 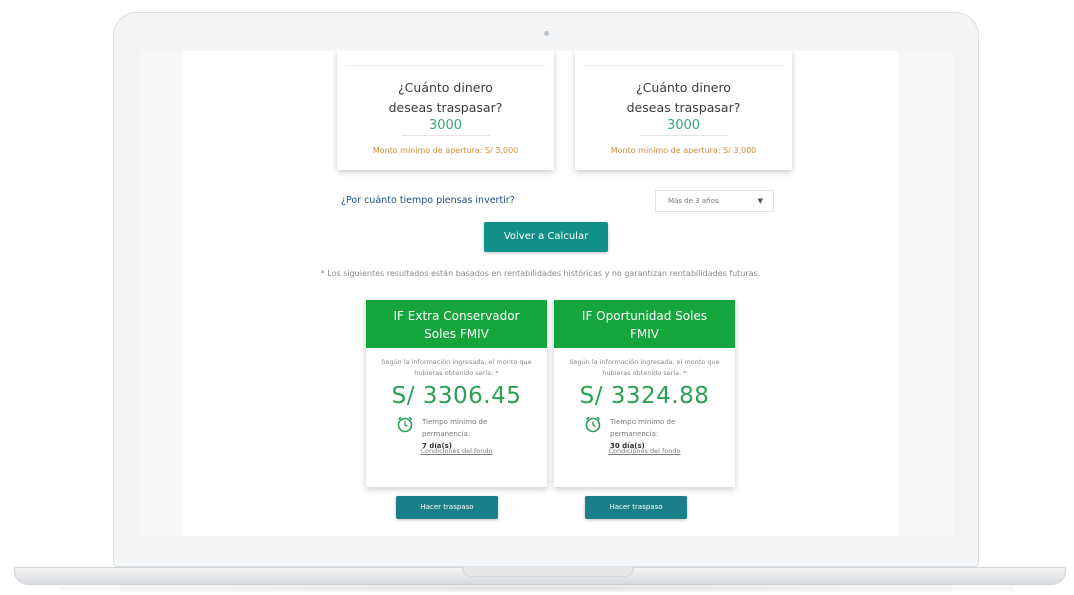 What do you see at coordinates (456, 324) in the screenshot?
I see `fund-title: IF Extra Conservador Soles FMIV` at bounding box center [456, 324].